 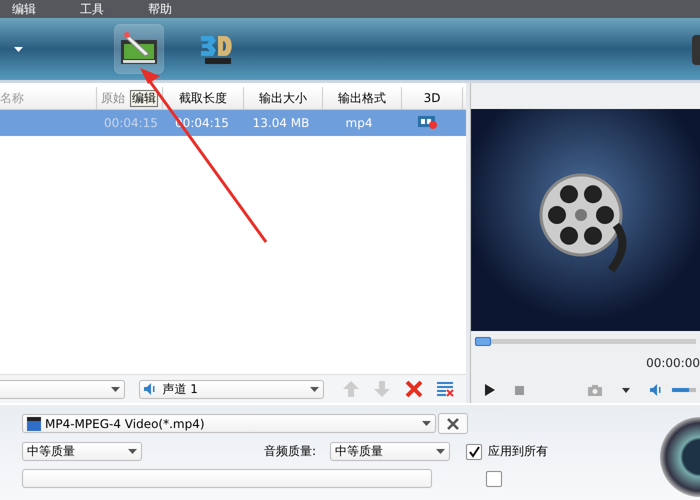 I want to click on audio-track-dropdown: 声道 1, so click(x=231, y=389).